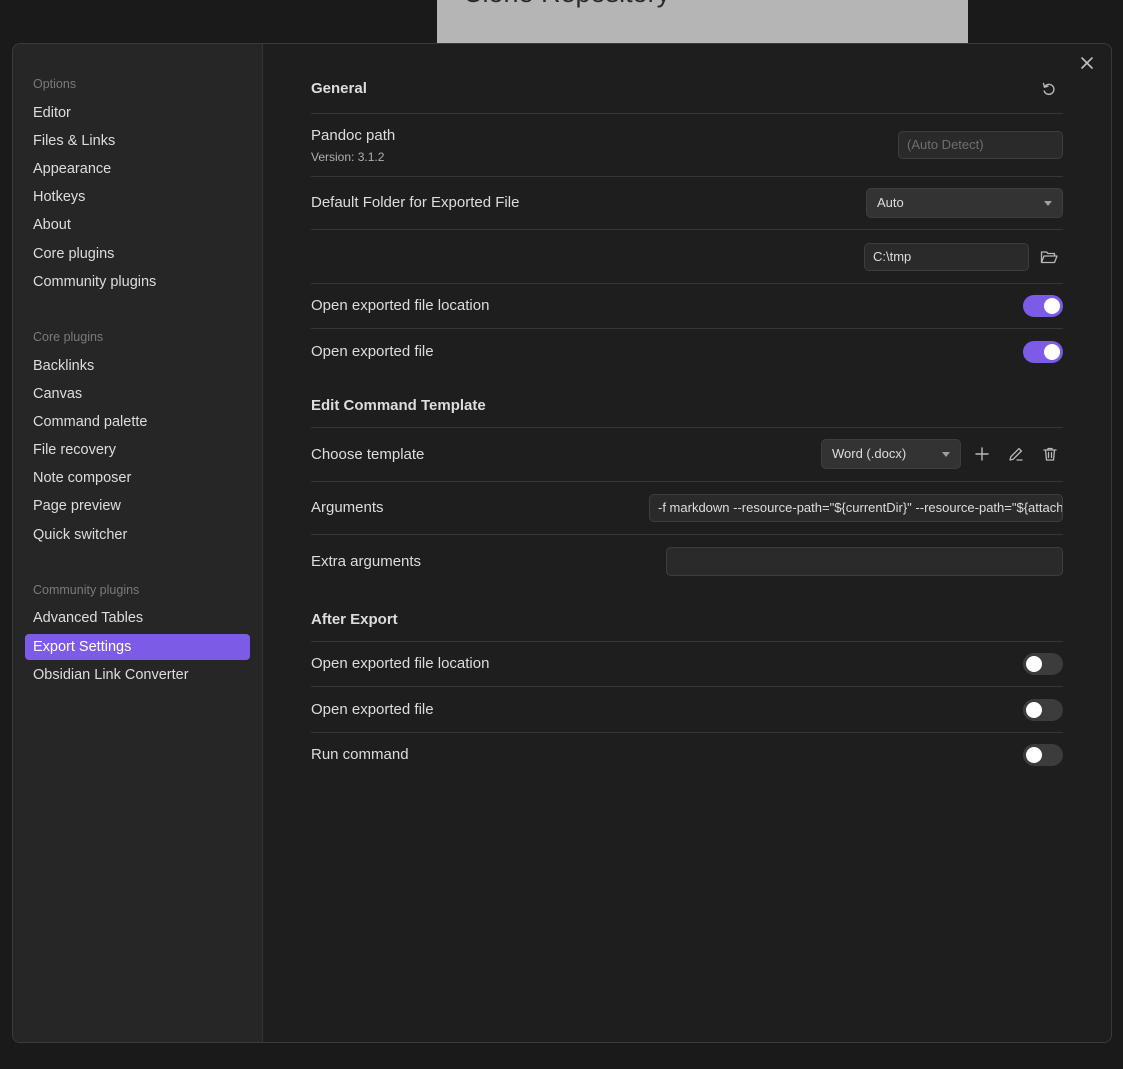 This screenshot has height=1069, width=1123. Describe the element at coordinates (964, 203) in the screenshot. I see `default-folder-select: Auto` at that location.